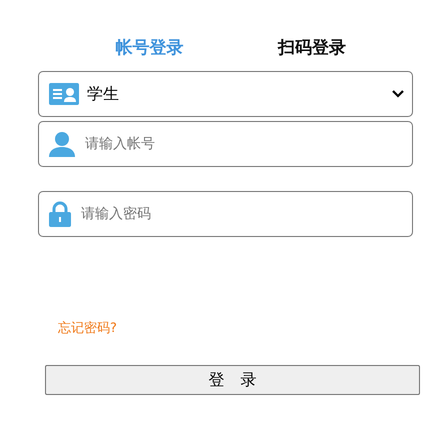  Describe the element at coordinates (398, 94) in the screenshot. I see `chevron-down-icon` at that location.